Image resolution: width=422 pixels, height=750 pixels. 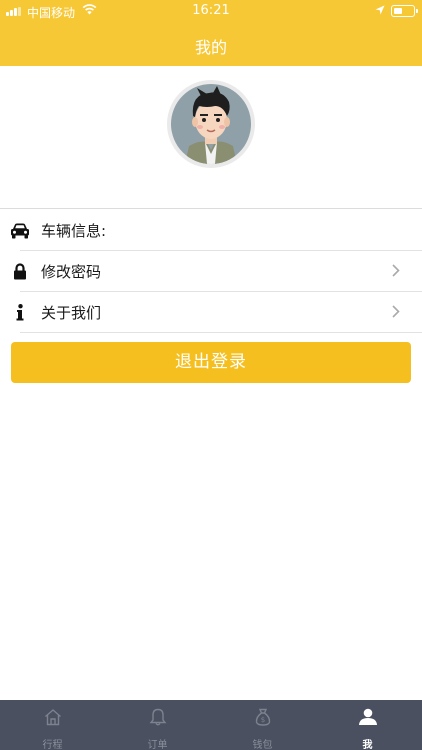 What do you see at coordinates (367, 745) in the screenshot?
I see `tab-label: 我` at bounding box center [367, 745].